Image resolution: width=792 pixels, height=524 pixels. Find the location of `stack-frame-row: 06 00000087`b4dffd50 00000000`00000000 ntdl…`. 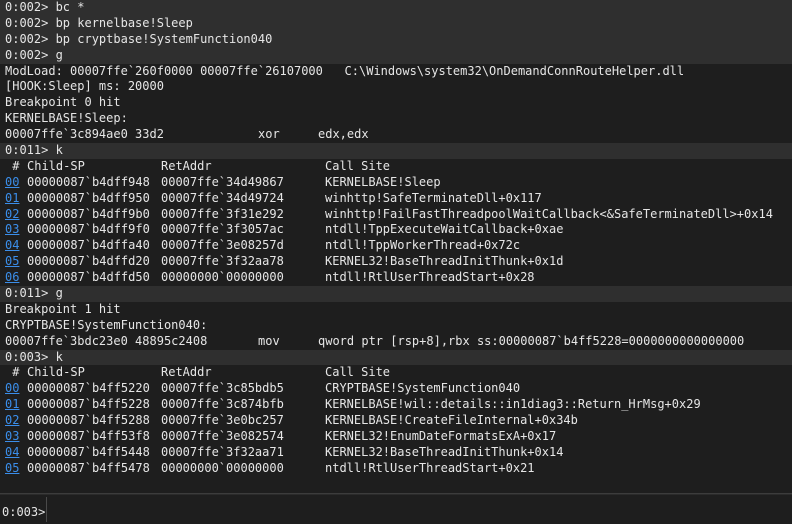

stack-frame-row: 06 00000087`b4dffd50 00000000`00000000 ntdl… is located at coordinates (396, 278).